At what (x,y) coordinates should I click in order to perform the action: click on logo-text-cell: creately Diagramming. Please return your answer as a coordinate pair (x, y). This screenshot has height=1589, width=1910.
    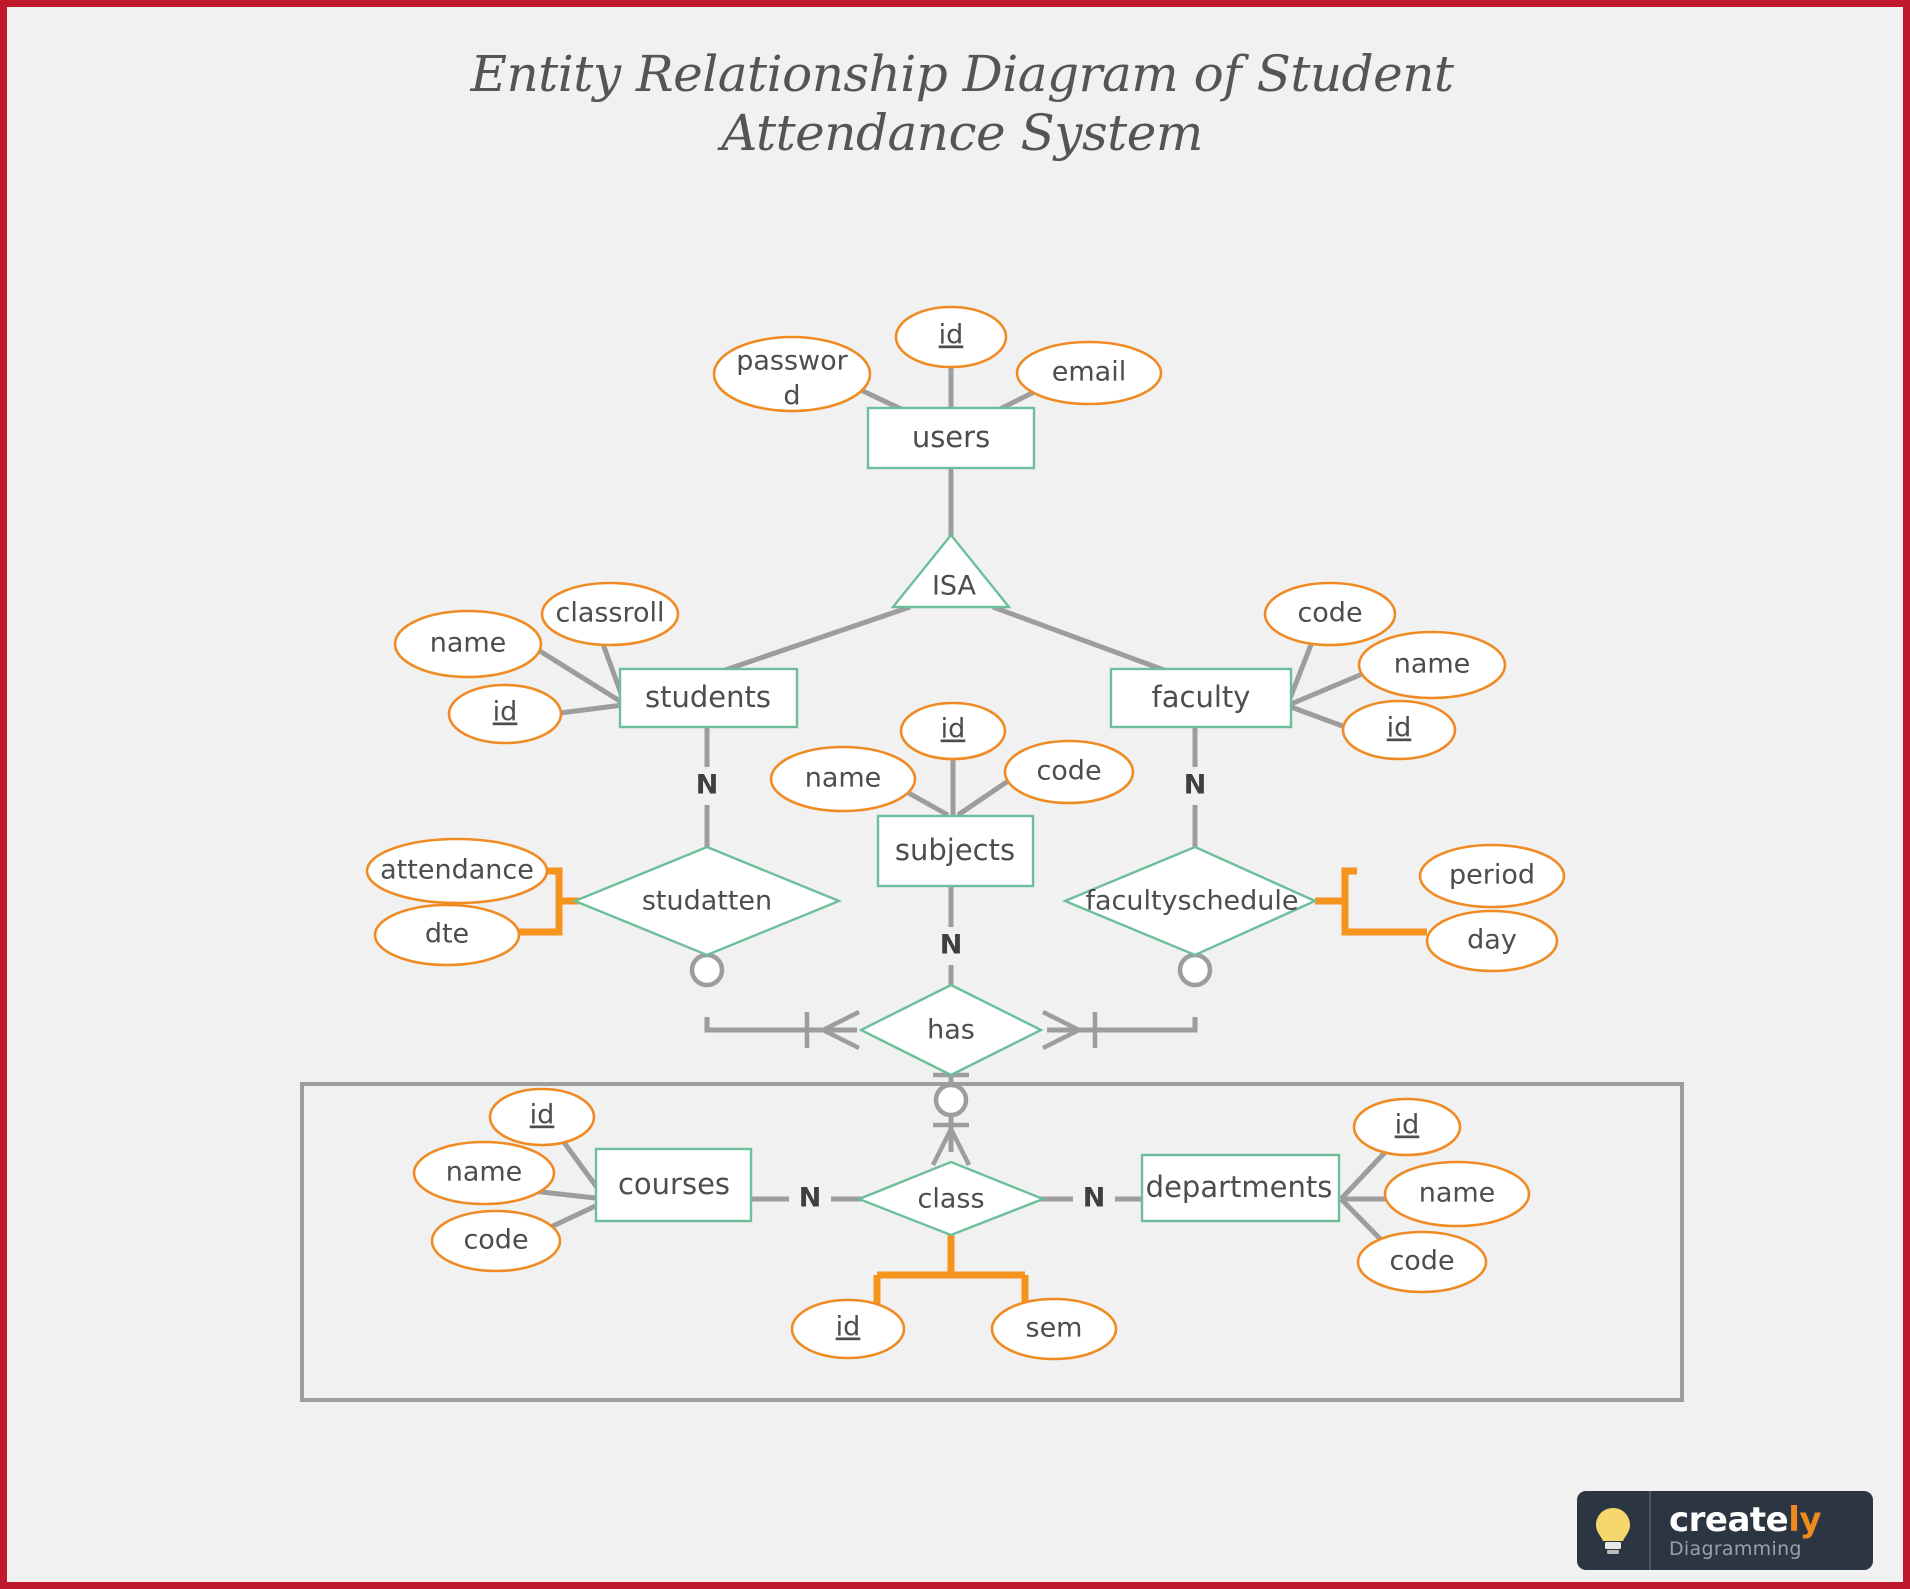
    Looking at the image, I should click on (1762, 1531).